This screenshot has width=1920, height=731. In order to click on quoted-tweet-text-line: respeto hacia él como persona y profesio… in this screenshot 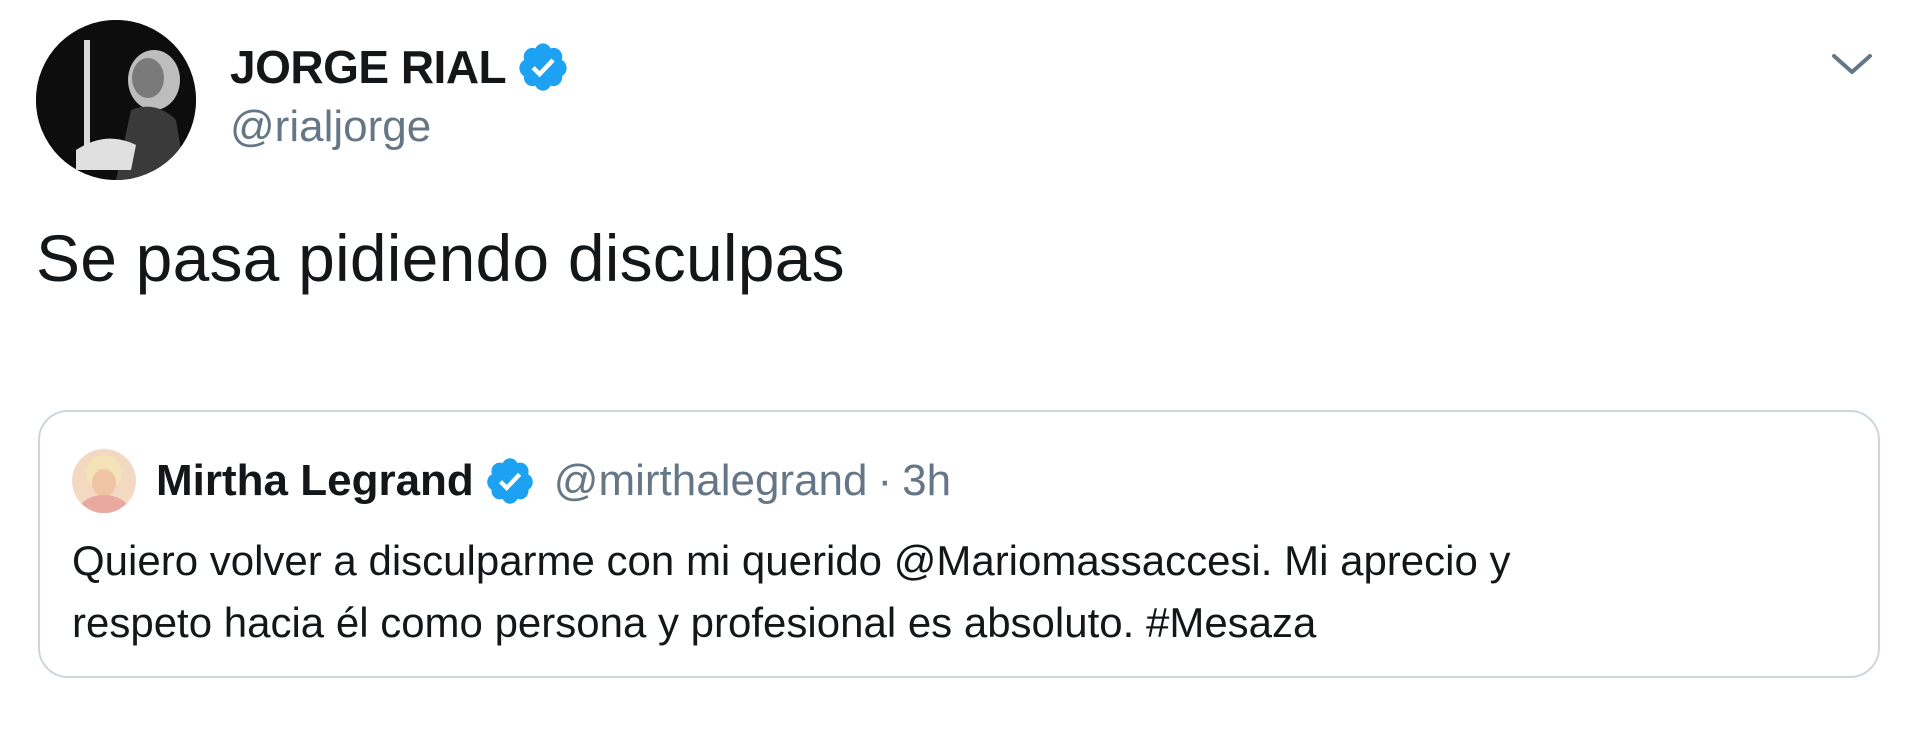, I will do `click(694, 622)`.